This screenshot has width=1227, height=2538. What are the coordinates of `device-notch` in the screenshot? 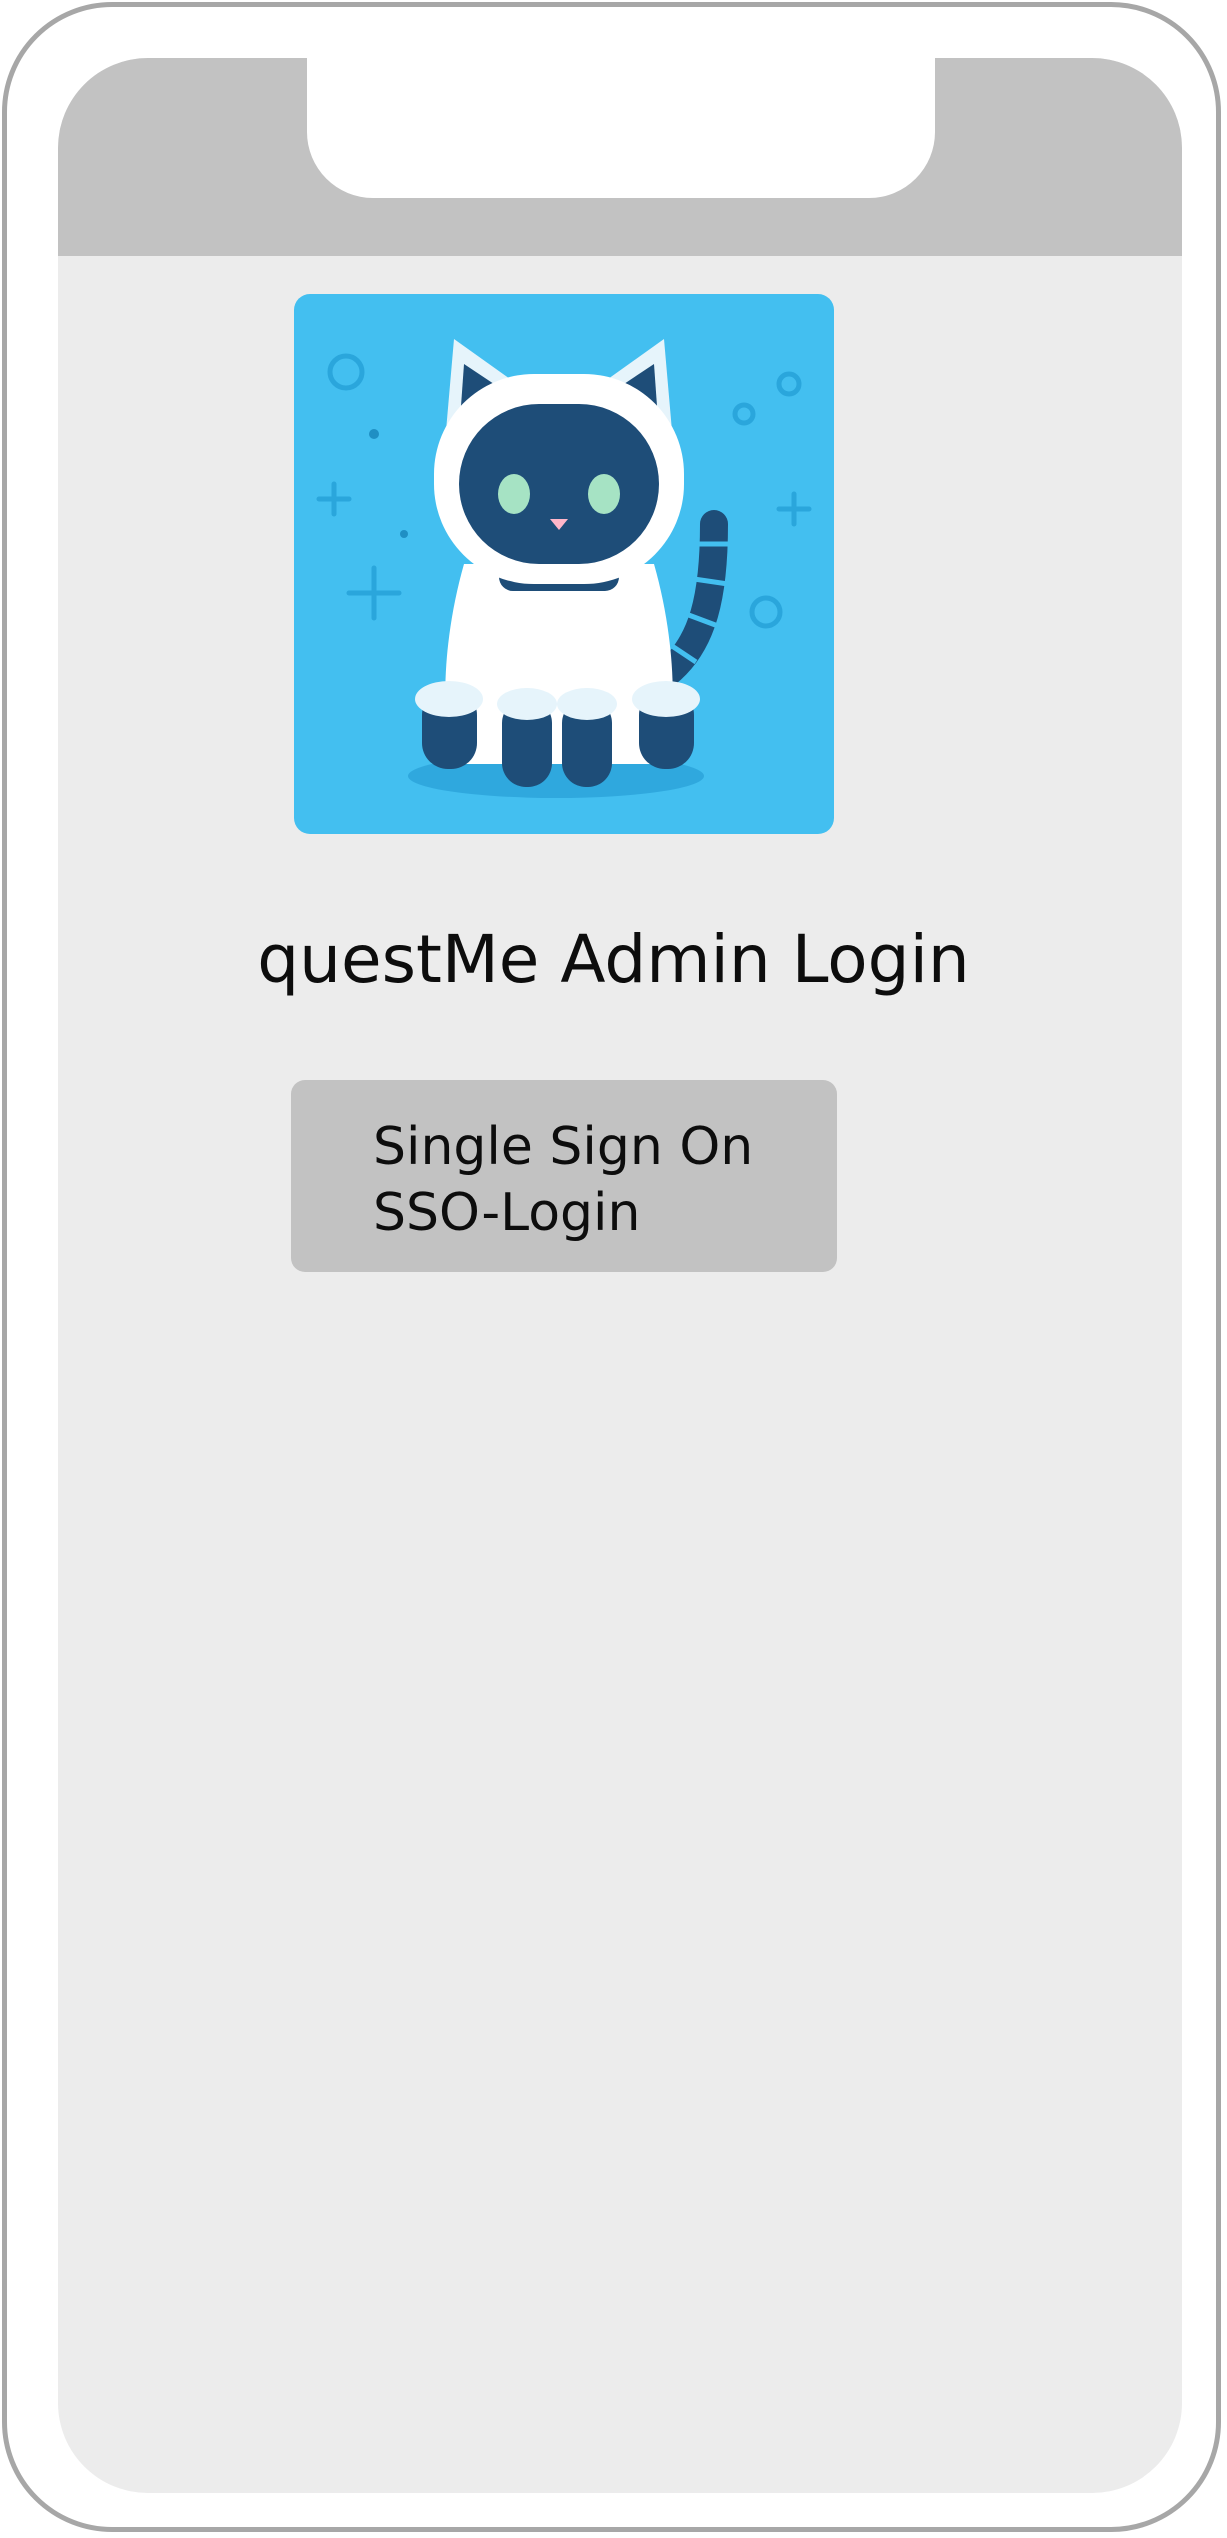 It's located at (621, 128).